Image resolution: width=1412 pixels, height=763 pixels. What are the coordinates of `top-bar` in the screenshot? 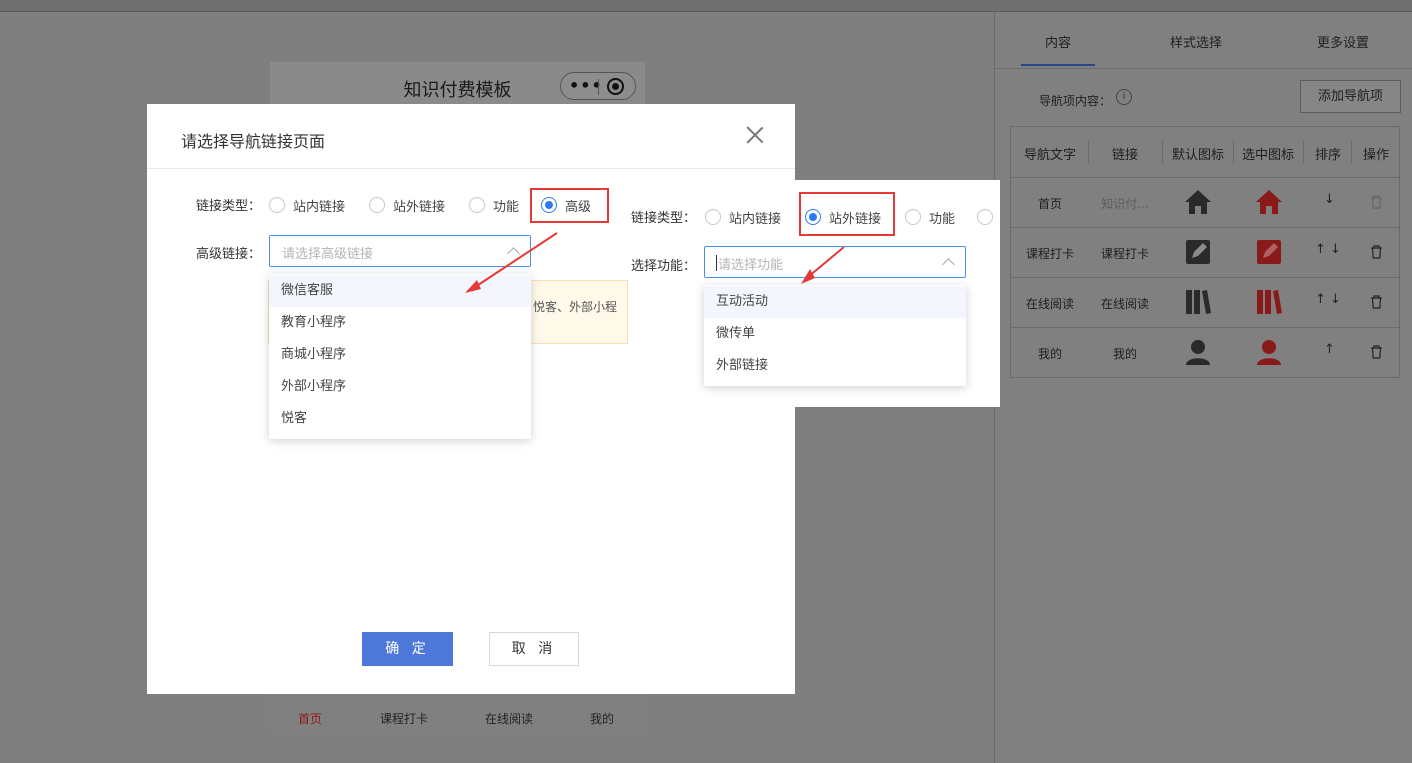 It's located at (706, 6).